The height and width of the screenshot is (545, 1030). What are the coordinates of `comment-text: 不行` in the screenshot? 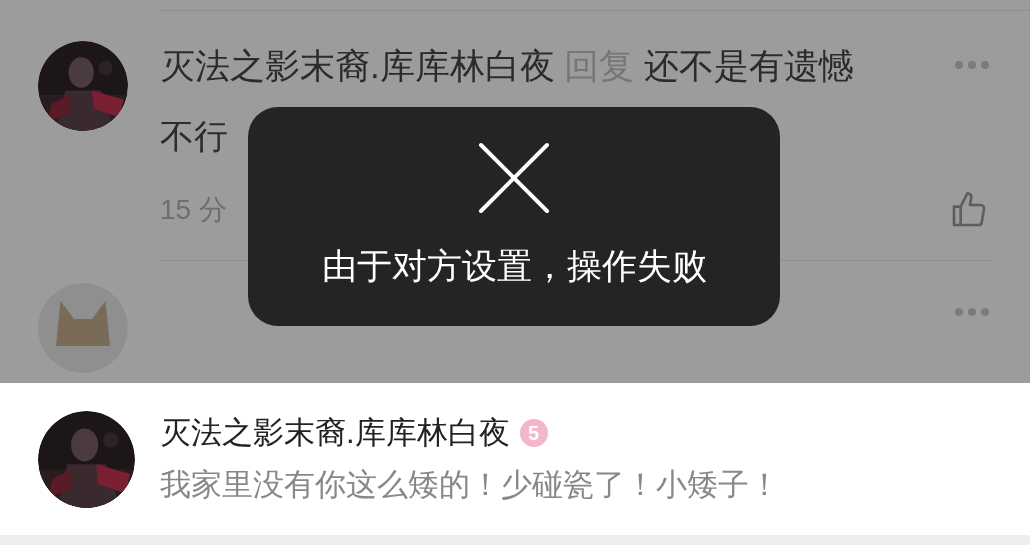 It's located at (194, 136).